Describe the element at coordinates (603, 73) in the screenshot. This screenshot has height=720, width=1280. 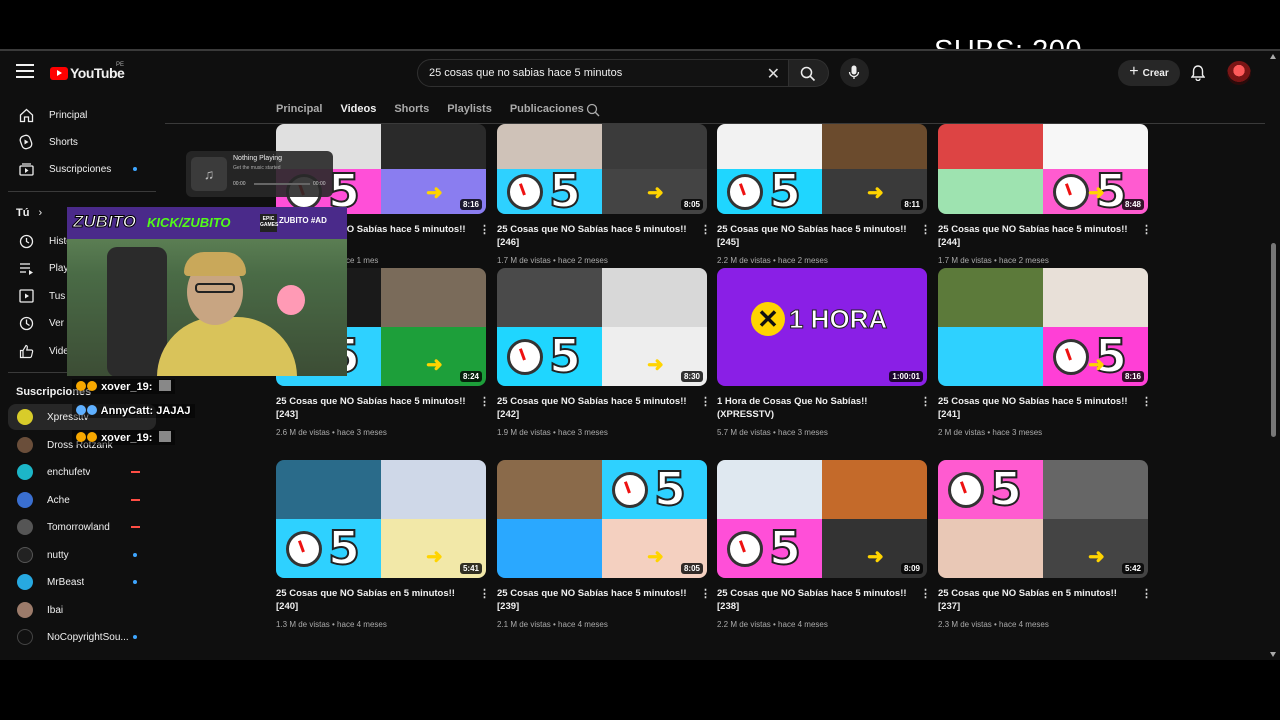
I see `search-input: 25 cosas que no sabias hace 5 minutos ✕` at that location.